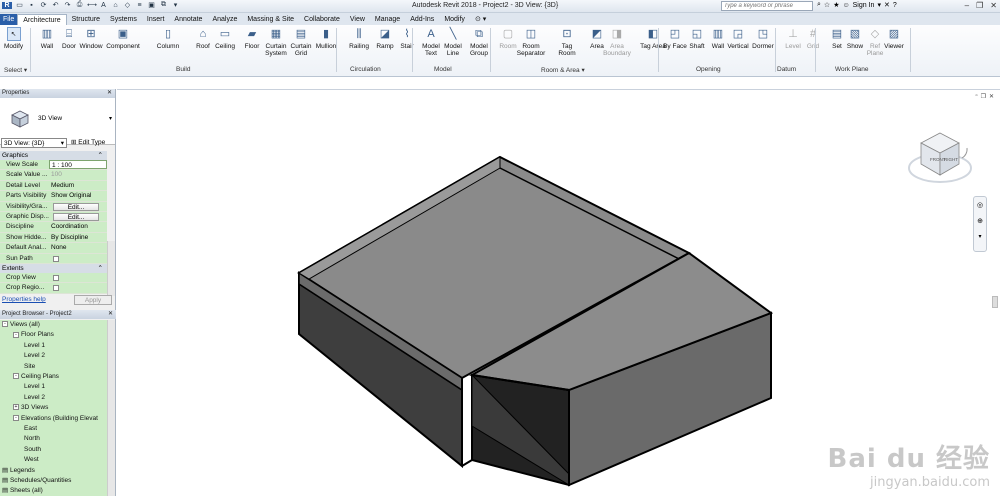  Describe the element at coordinates (407, 38) in the screenshot. I see `circulation-stair-button: ⌇ Stair` at that location.